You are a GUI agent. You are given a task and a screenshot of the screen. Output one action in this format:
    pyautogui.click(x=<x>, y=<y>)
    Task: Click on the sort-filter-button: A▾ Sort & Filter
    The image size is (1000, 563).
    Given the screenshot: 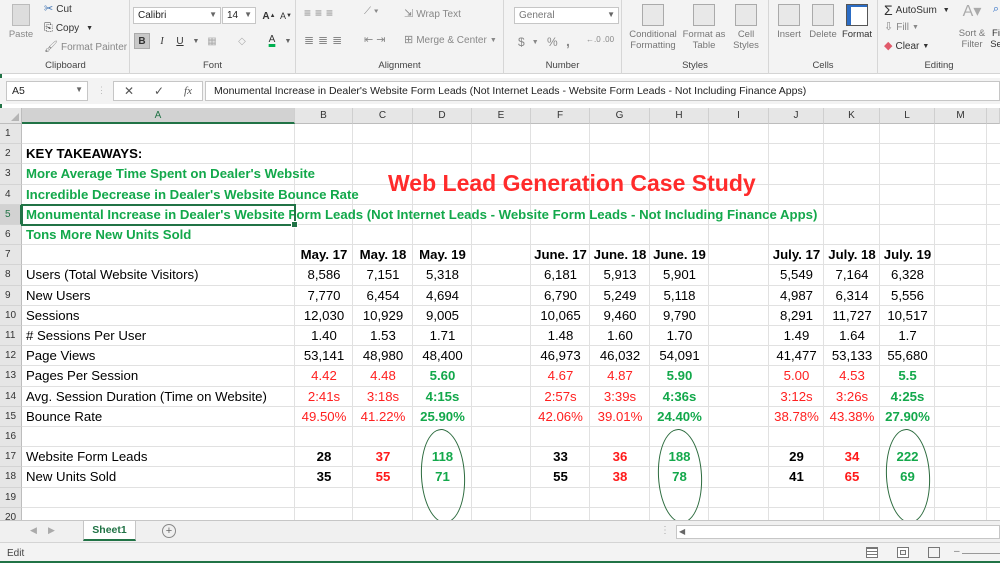 What is the action you would take?
    pyautogui.click(x=972, y=27)
    